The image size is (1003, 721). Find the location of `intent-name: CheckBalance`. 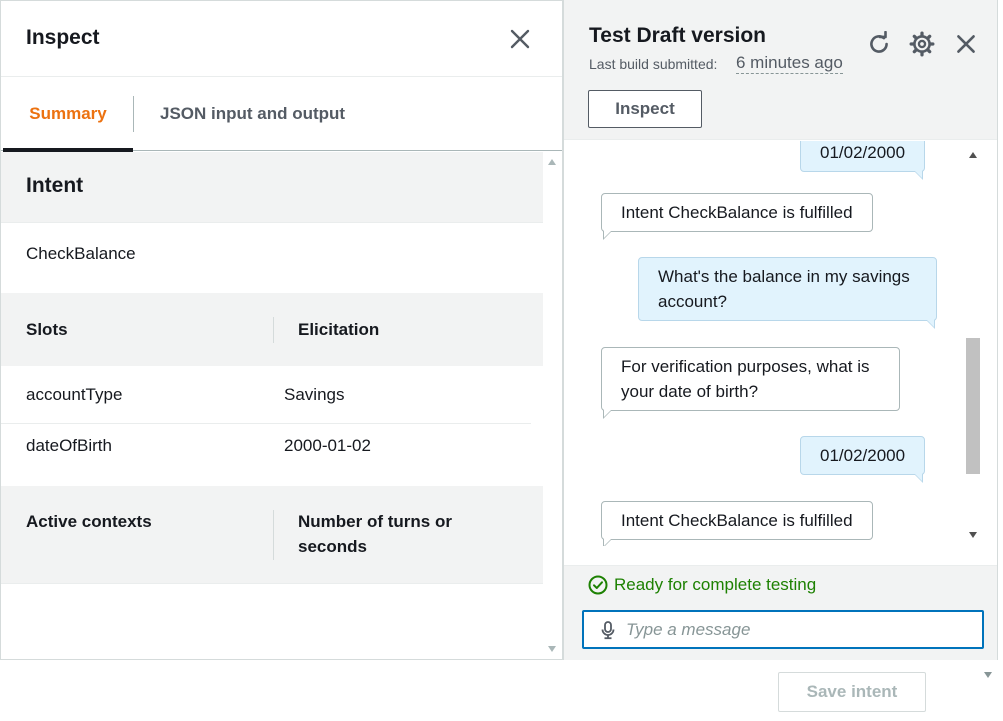

intent-name: CheckBalance is located at coordinates (81, 253).